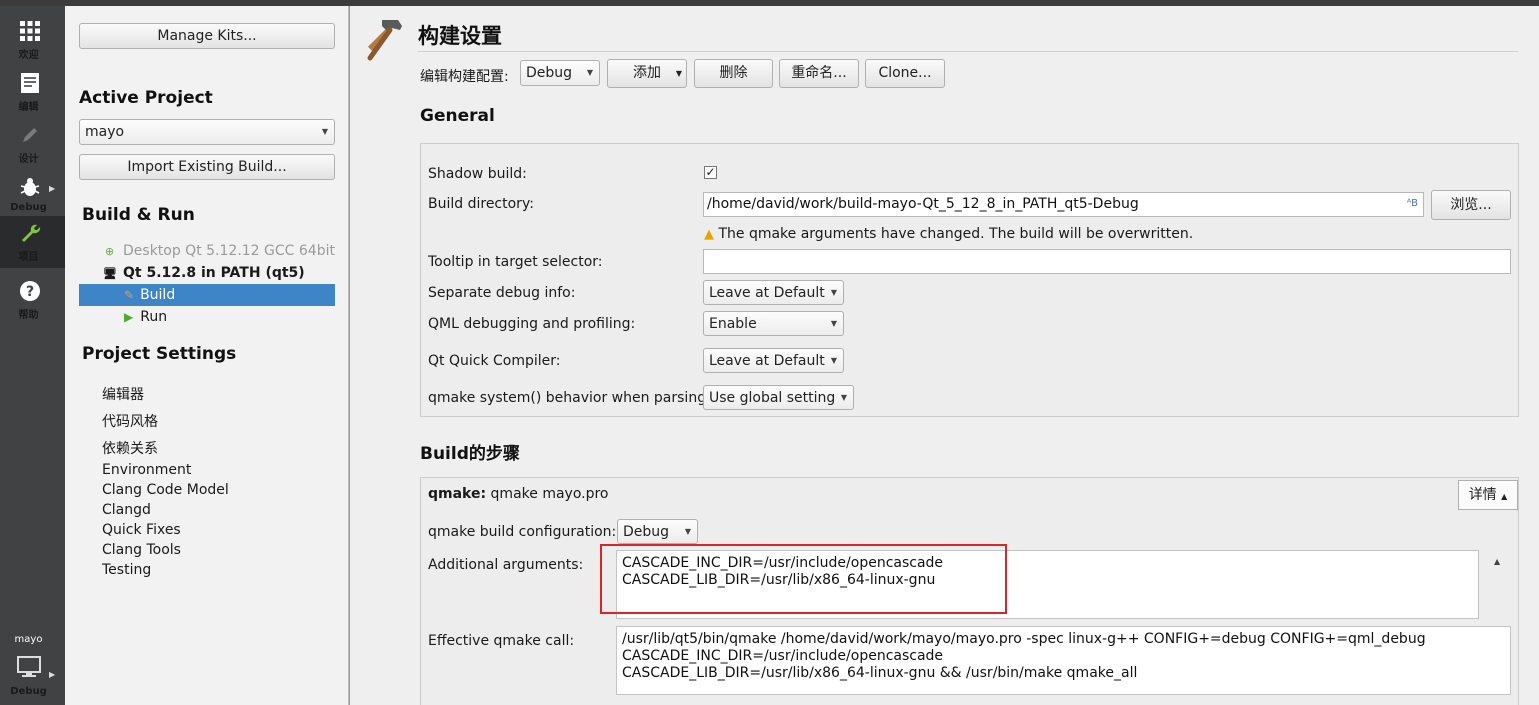 This screenshot has height=705, width=1539. What do you see at coordinates (110, 273) in the screenshot?
I see `monitor-icon: 🖥` at bounding box center [110, 273].